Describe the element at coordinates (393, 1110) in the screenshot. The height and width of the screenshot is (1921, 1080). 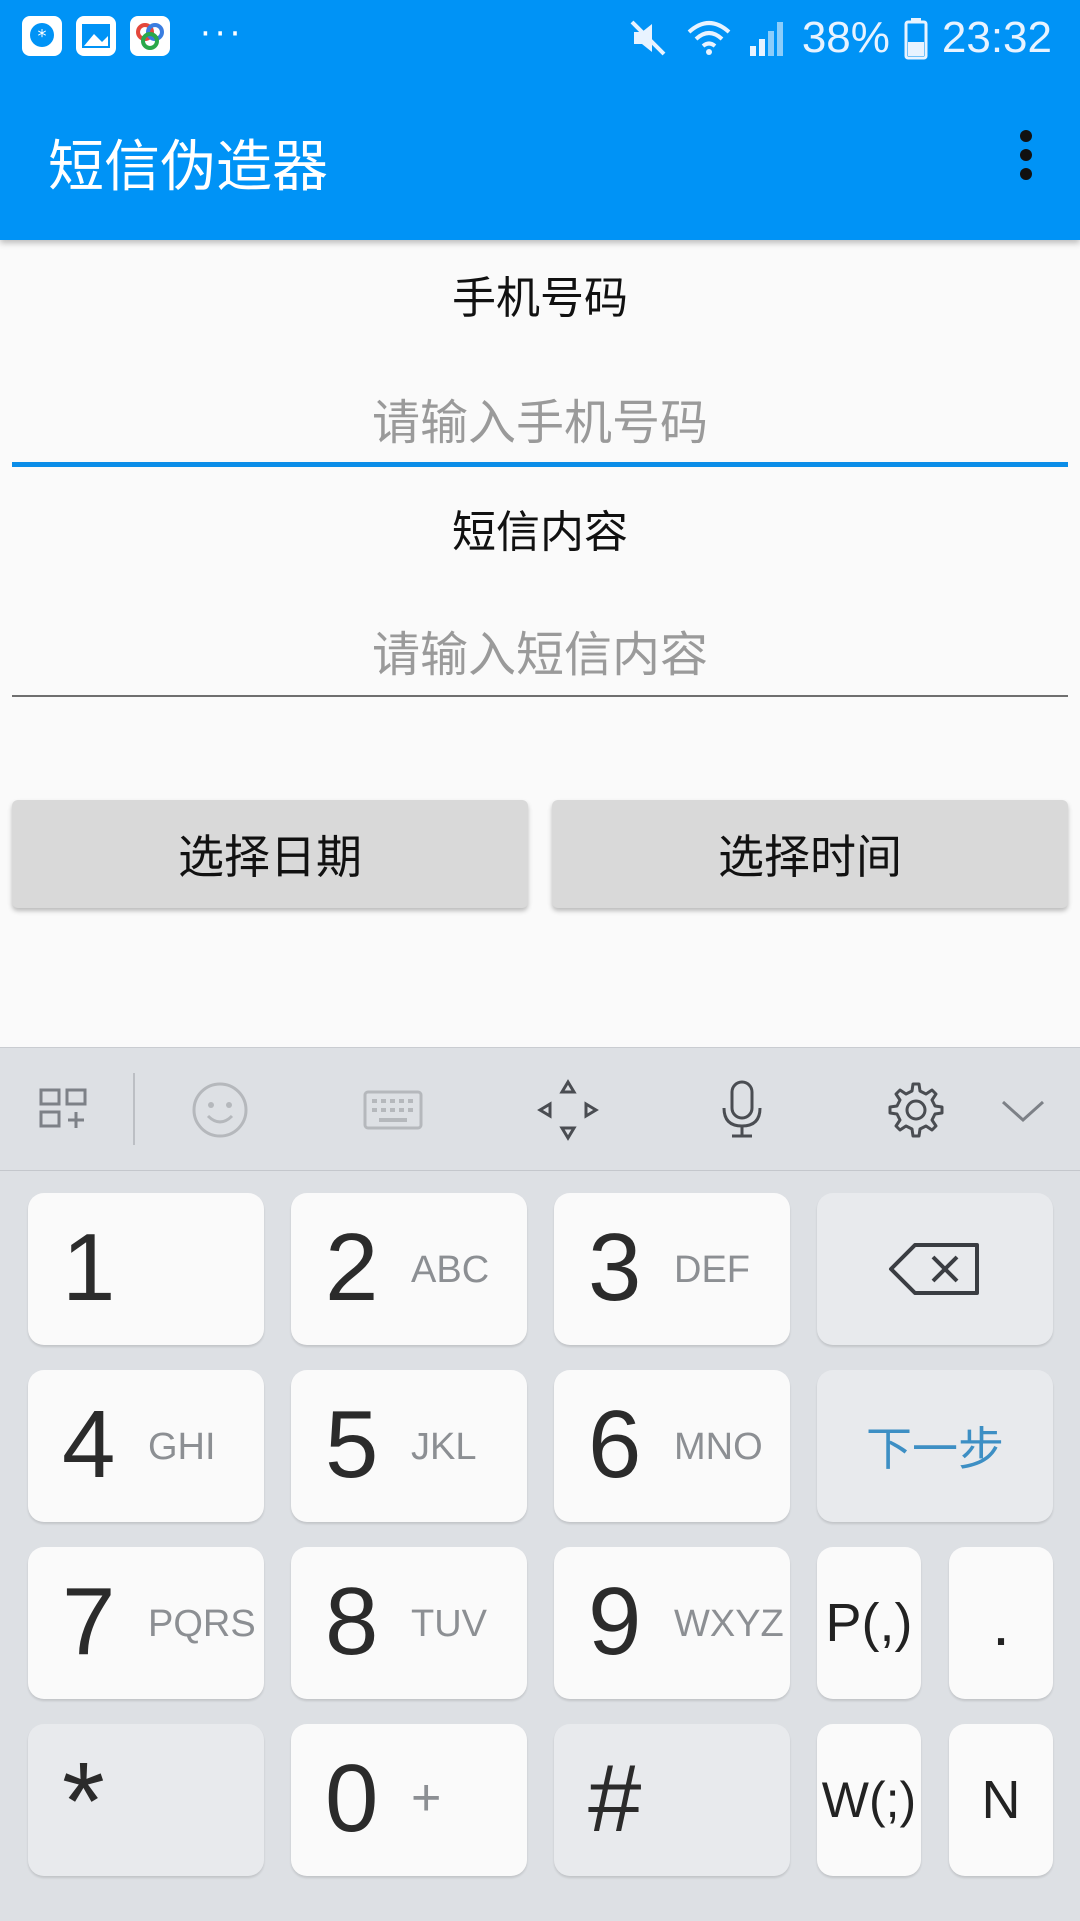
I see `keyboard-icon` at that location.